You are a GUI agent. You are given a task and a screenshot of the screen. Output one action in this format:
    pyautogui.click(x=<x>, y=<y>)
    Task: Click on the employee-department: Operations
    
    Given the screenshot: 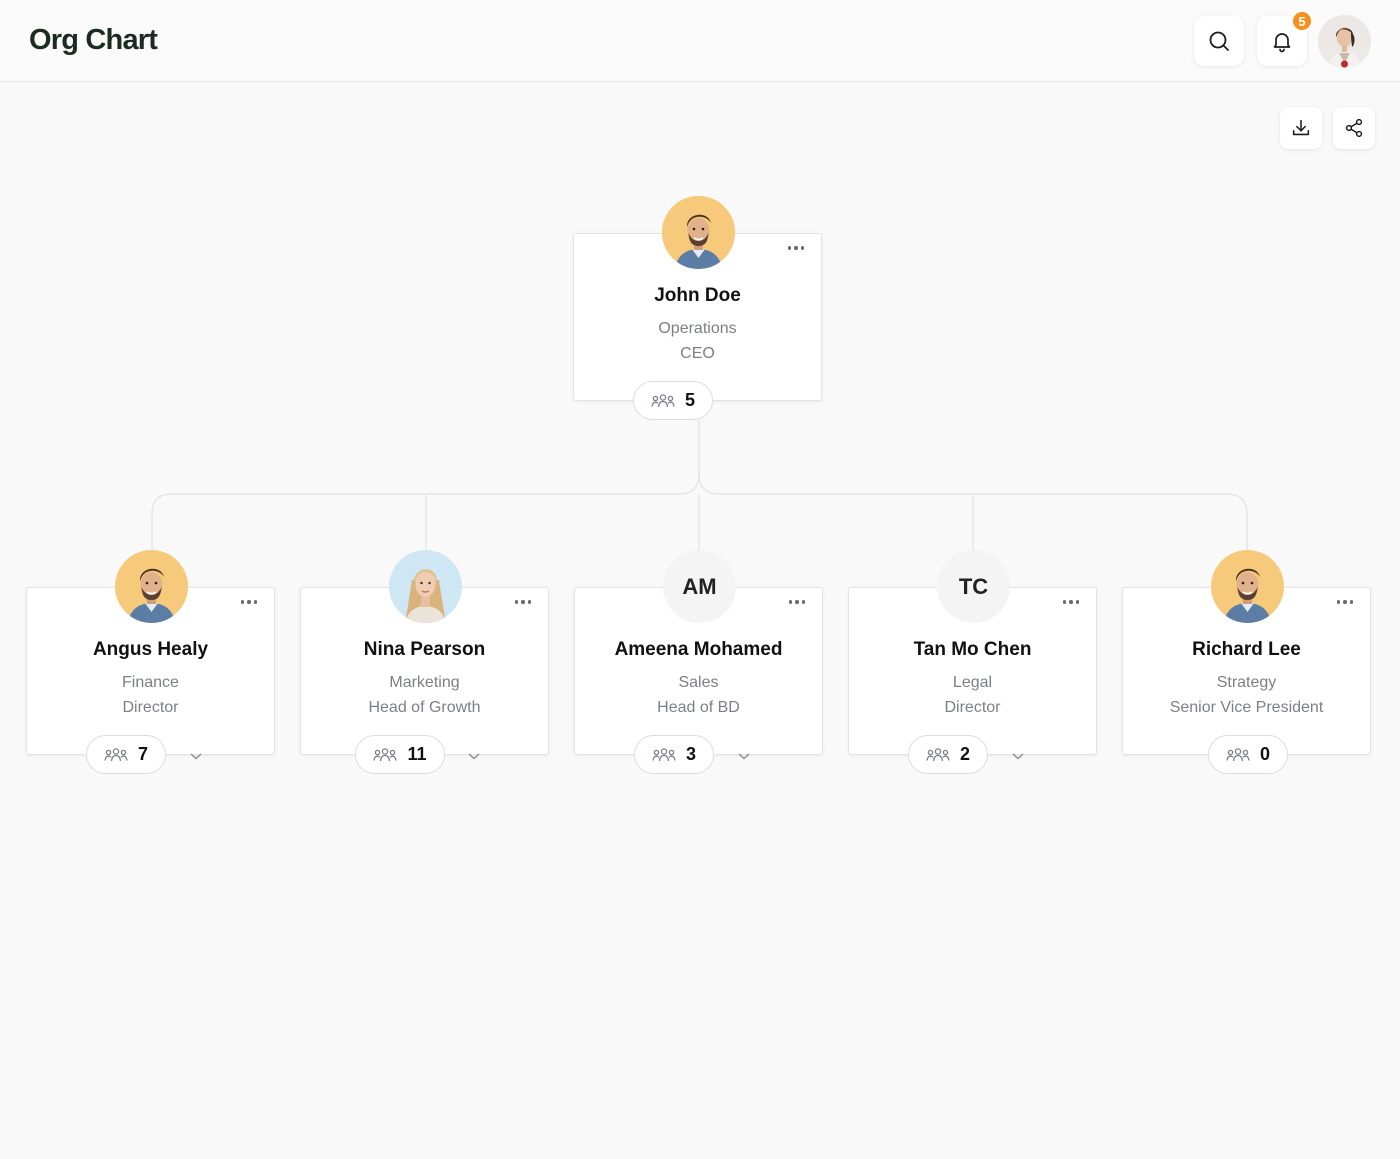 What is the action you would take?
    pyautogui.click(x=697, y=328)
    